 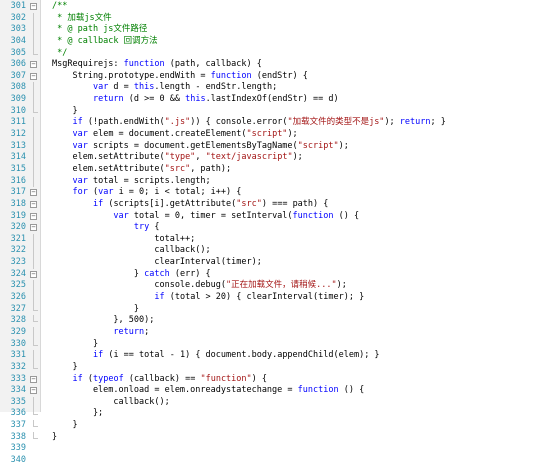 What do you see at coordinates (167, 134) in the screenshot?
I see `code-token: elem = document.createElement(` at bounding box center [167, 134].